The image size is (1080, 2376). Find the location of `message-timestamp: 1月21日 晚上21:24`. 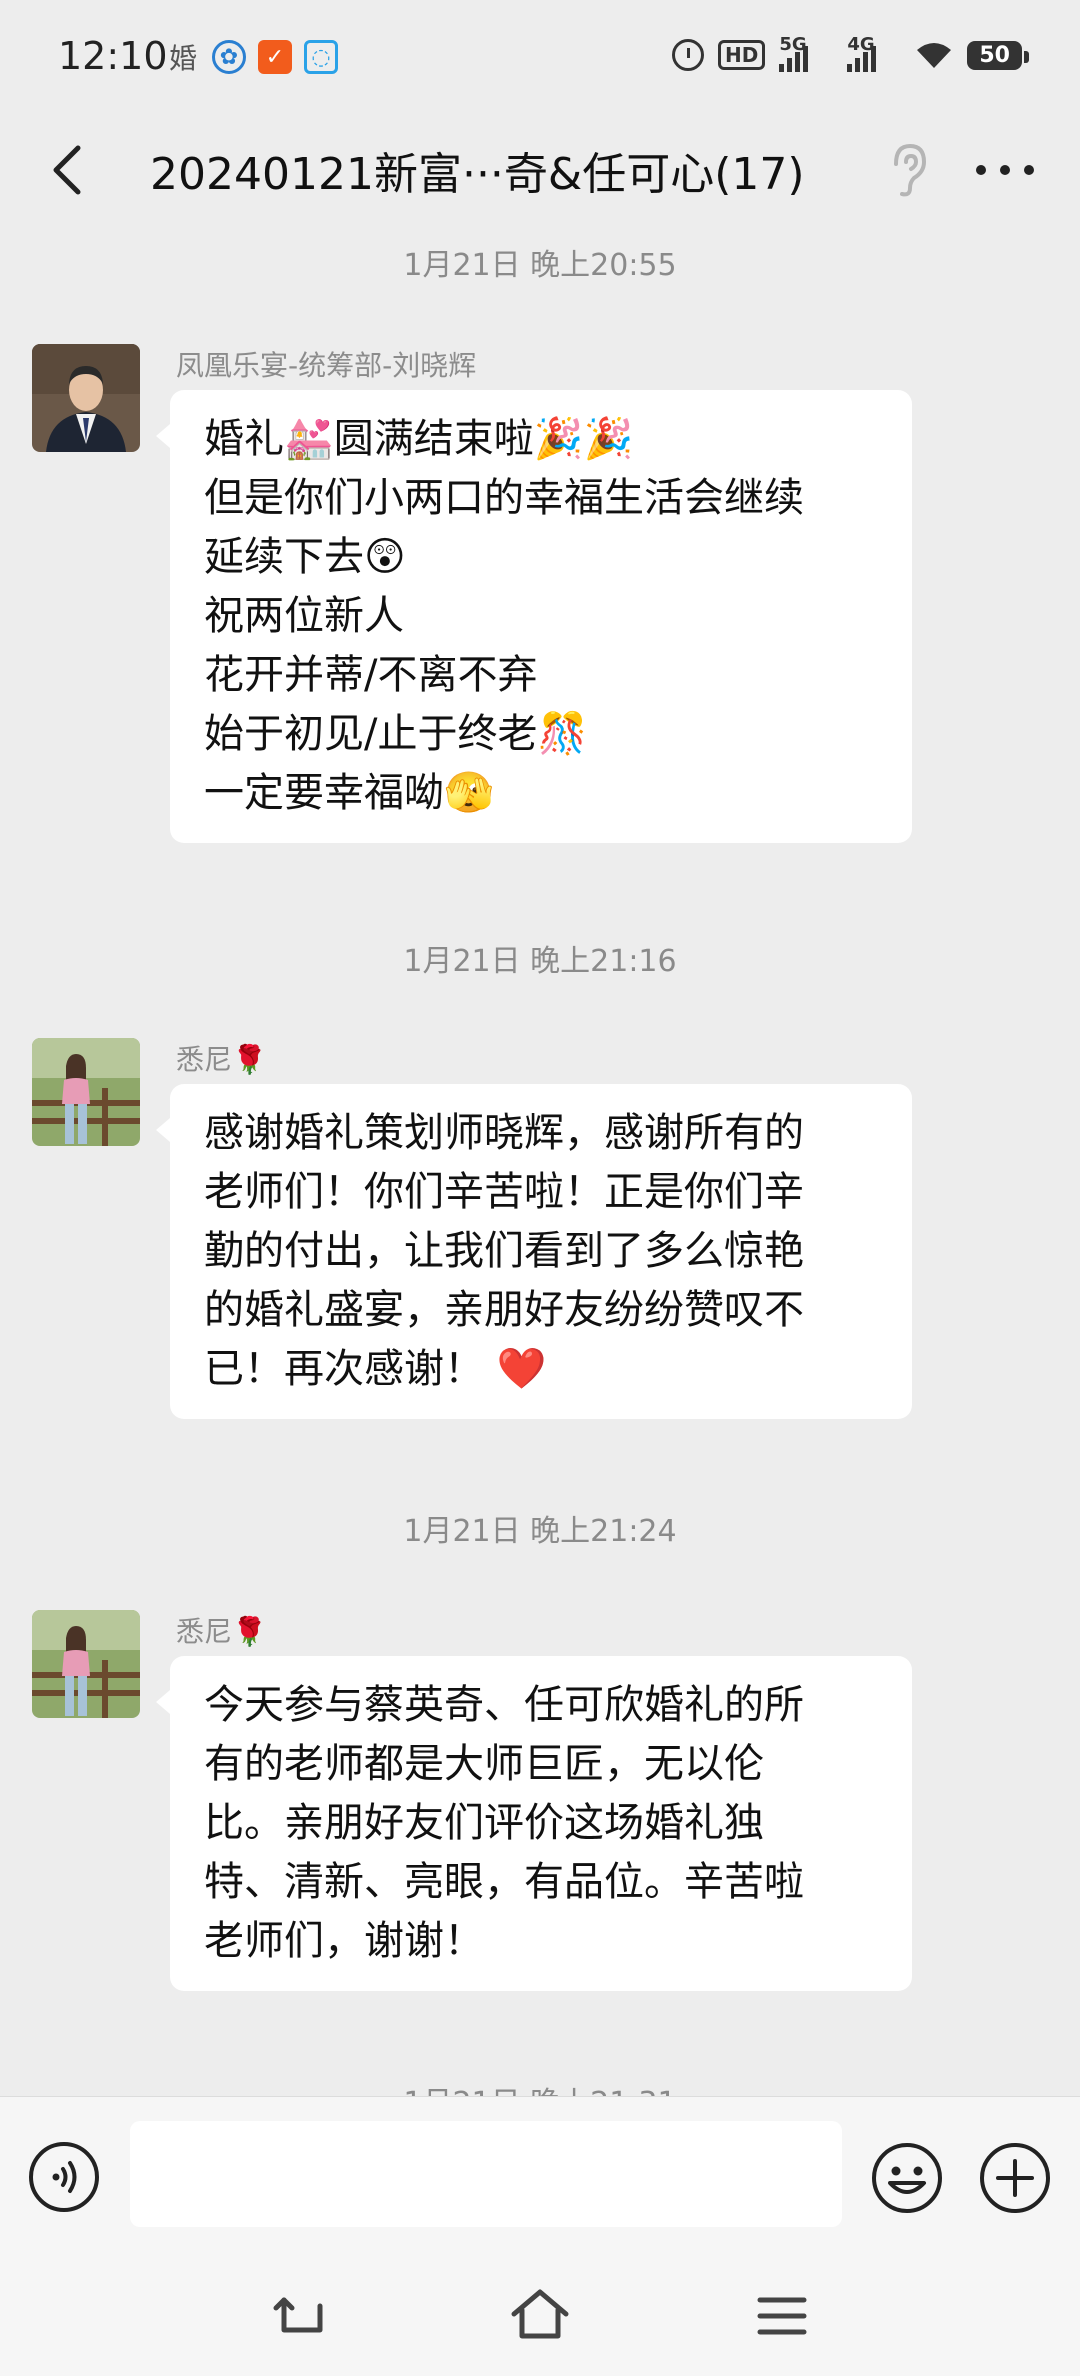

message-timestamp: 1月21日 晚上21:24 is located at coordinates (540, 1531).